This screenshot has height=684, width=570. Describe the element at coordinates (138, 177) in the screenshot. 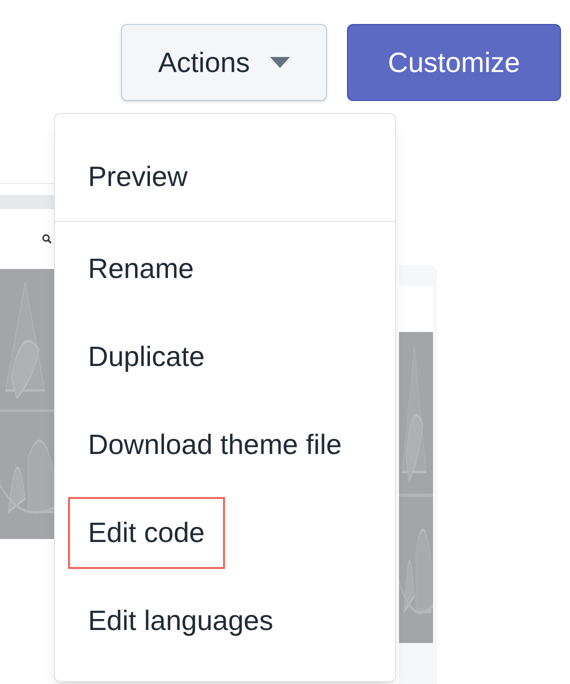

I see `menu-item: Preview` at that location.